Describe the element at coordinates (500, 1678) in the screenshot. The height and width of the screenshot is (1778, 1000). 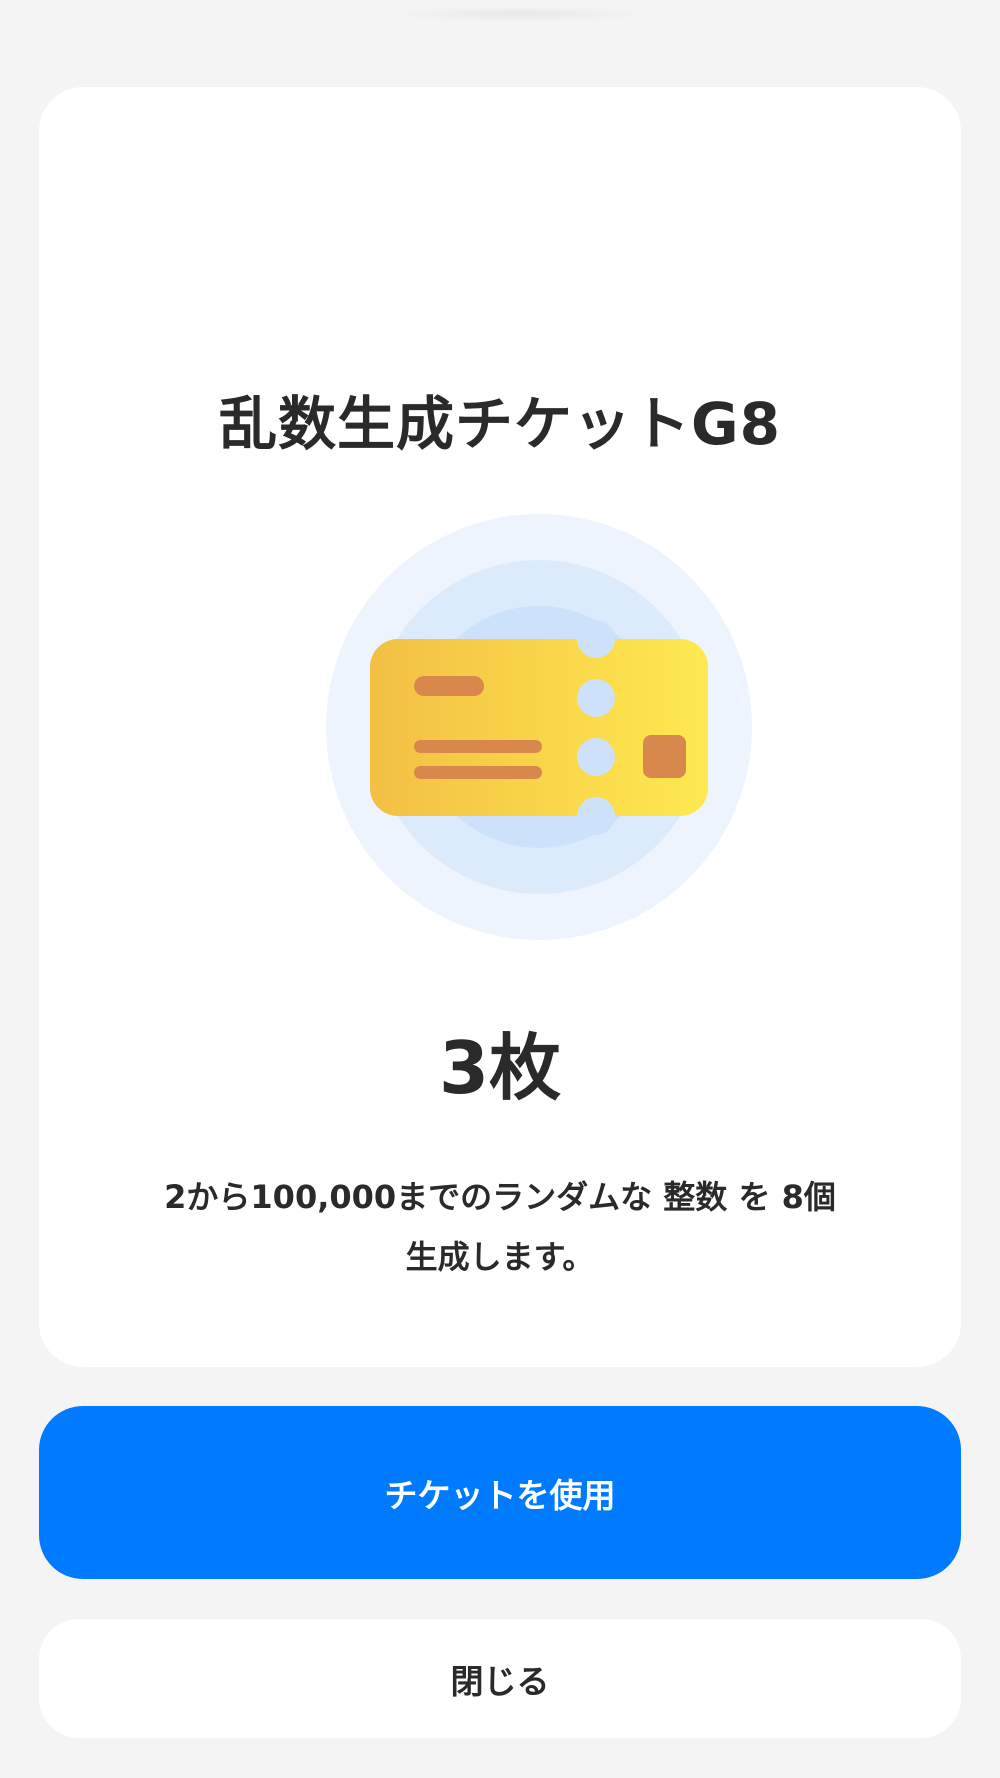
I see `close-button: 閉じる` at that location.